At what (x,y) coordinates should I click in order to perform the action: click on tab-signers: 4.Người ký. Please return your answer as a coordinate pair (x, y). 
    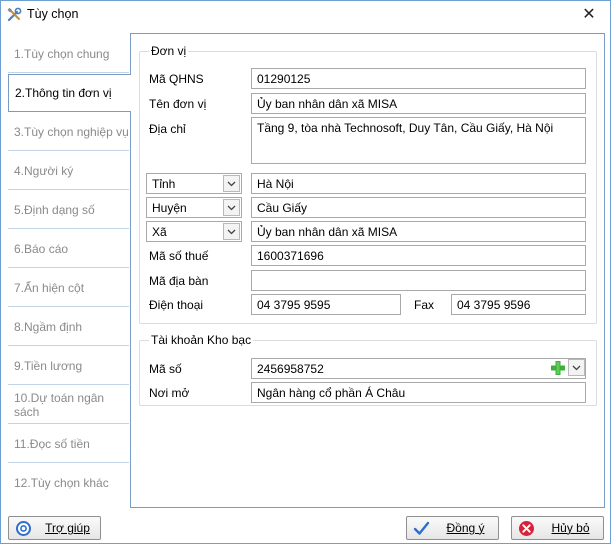
    Looking at the image, I should click on (68, 171).